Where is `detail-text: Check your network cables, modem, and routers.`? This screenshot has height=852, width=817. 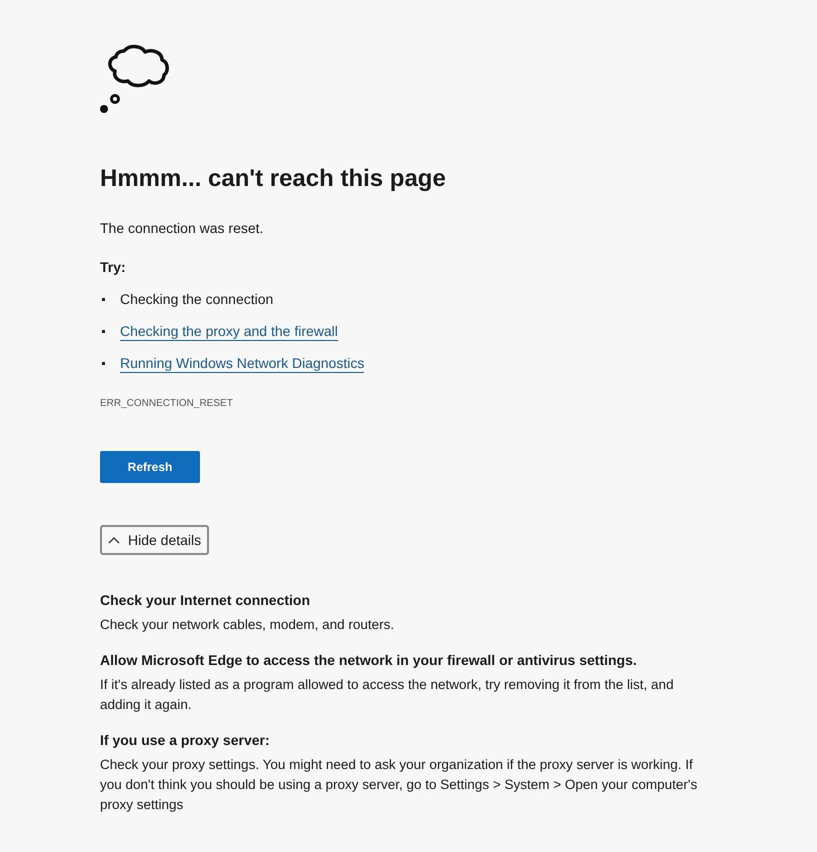 detail-text: Check your network cables, modem, and routers. is located at coordinates (248, 625).